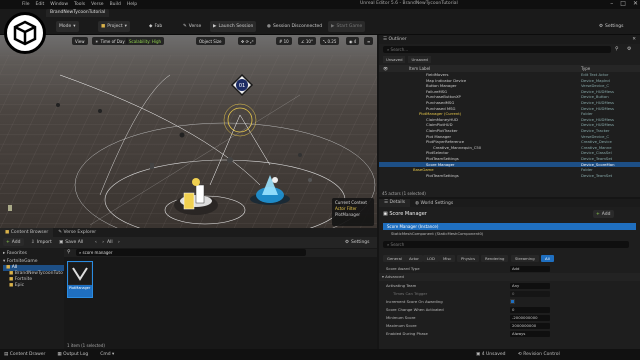 This screenshot has width=640, height=360. I want to click on cat-all: All, so click(547, 258).